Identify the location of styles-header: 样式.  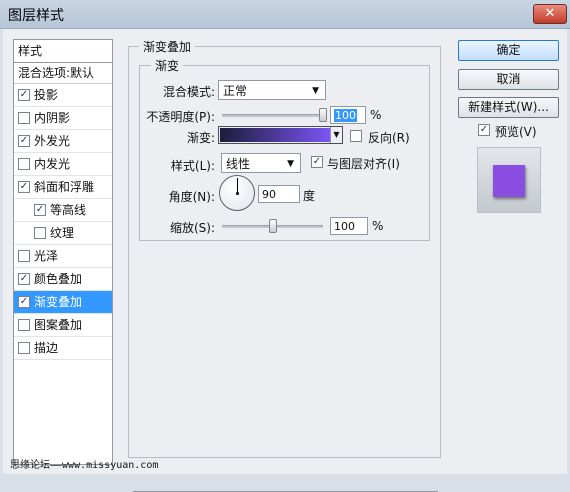
(63, 51).